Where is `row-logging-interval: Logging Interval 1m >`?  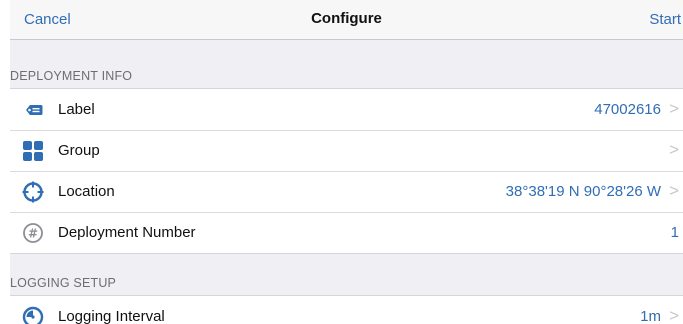 row-logging-interval: Logging Interval 1m > is located at coordinates (346, 310).